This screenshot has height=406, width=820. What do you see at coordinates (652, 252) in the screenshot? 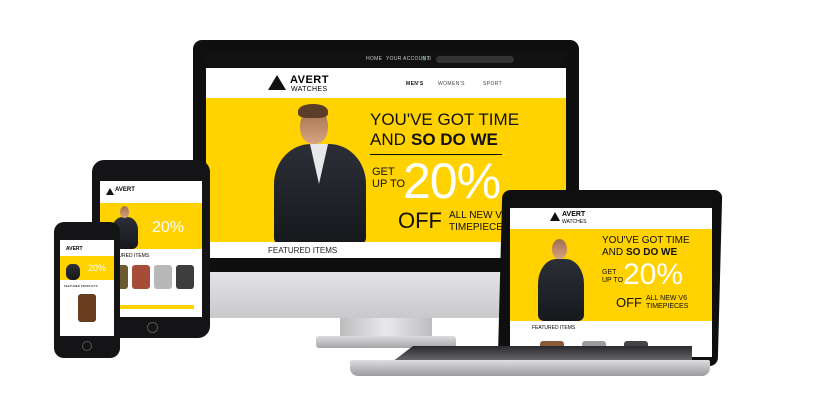
I see `laptop-hero-line2b: SO DO WE` at bounding box center [652, 252].